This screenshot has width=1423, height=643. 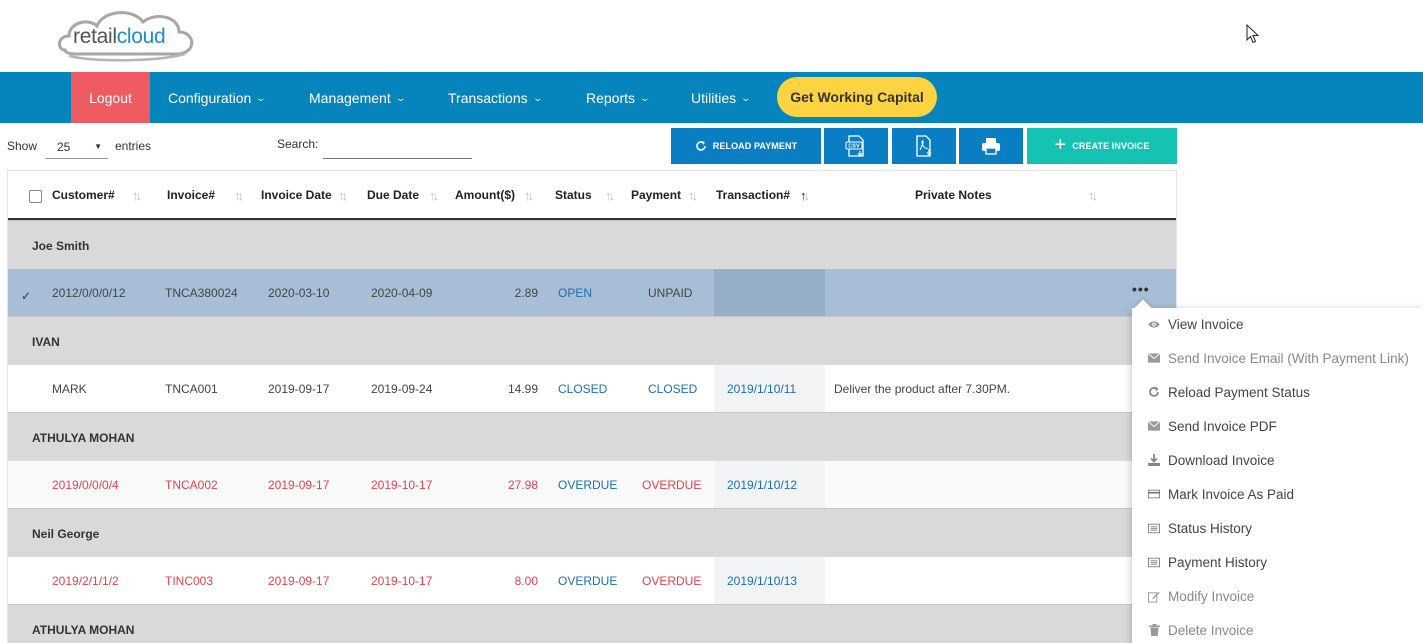 I want to click on group-row: Neil George, so click(x=592, y=532).